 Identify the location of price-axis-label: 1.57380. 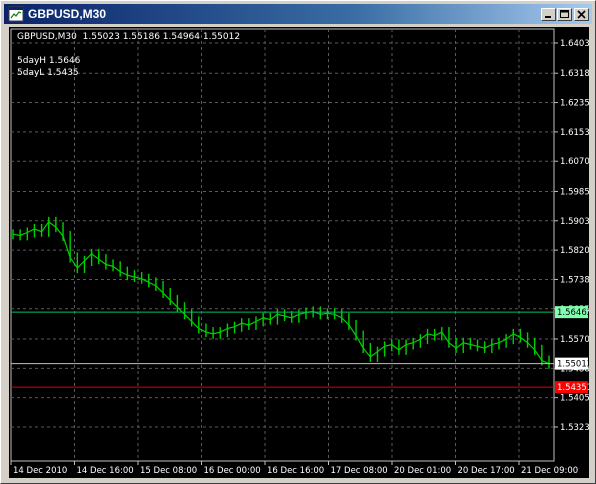
(574, 280).